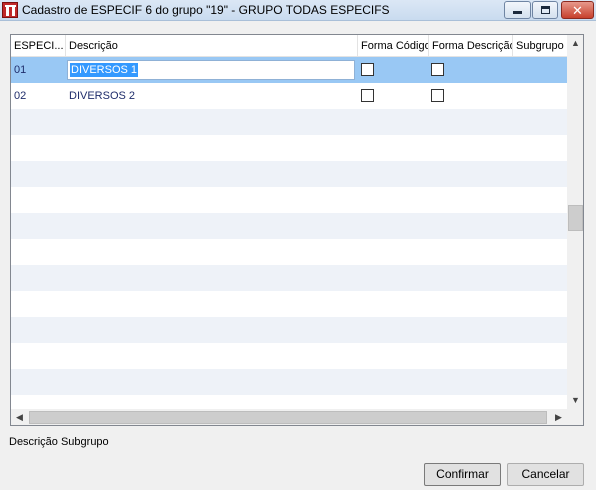 The height and width of the screenshot is (490, 596). I want to click on column-header-forma-descricao: Forma Descrição, so click(471, 46).